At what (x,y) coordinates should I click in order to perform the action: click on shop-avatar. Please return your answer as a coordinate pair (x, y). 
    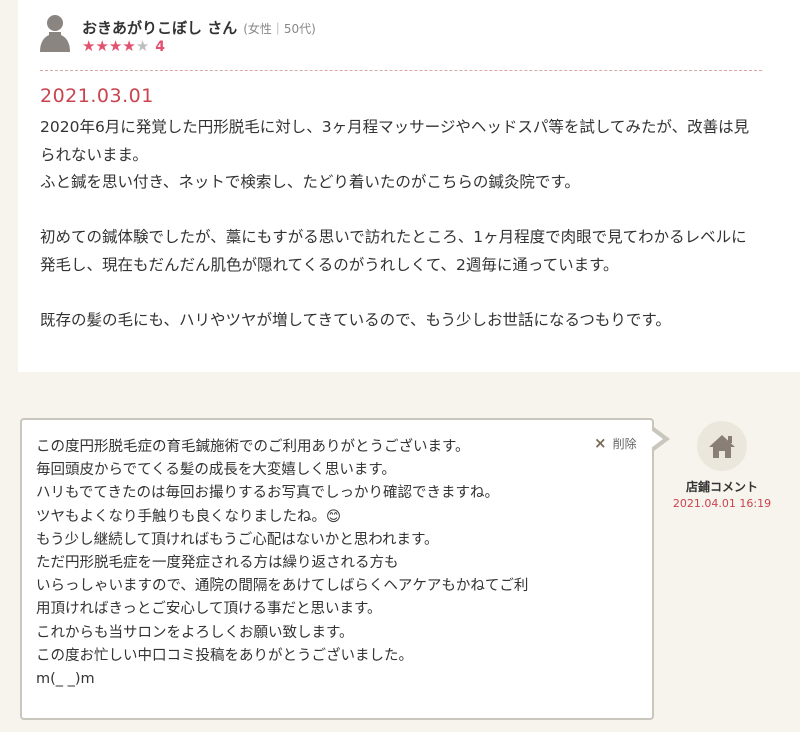
    Looking at the image, I should click on (722, 446).